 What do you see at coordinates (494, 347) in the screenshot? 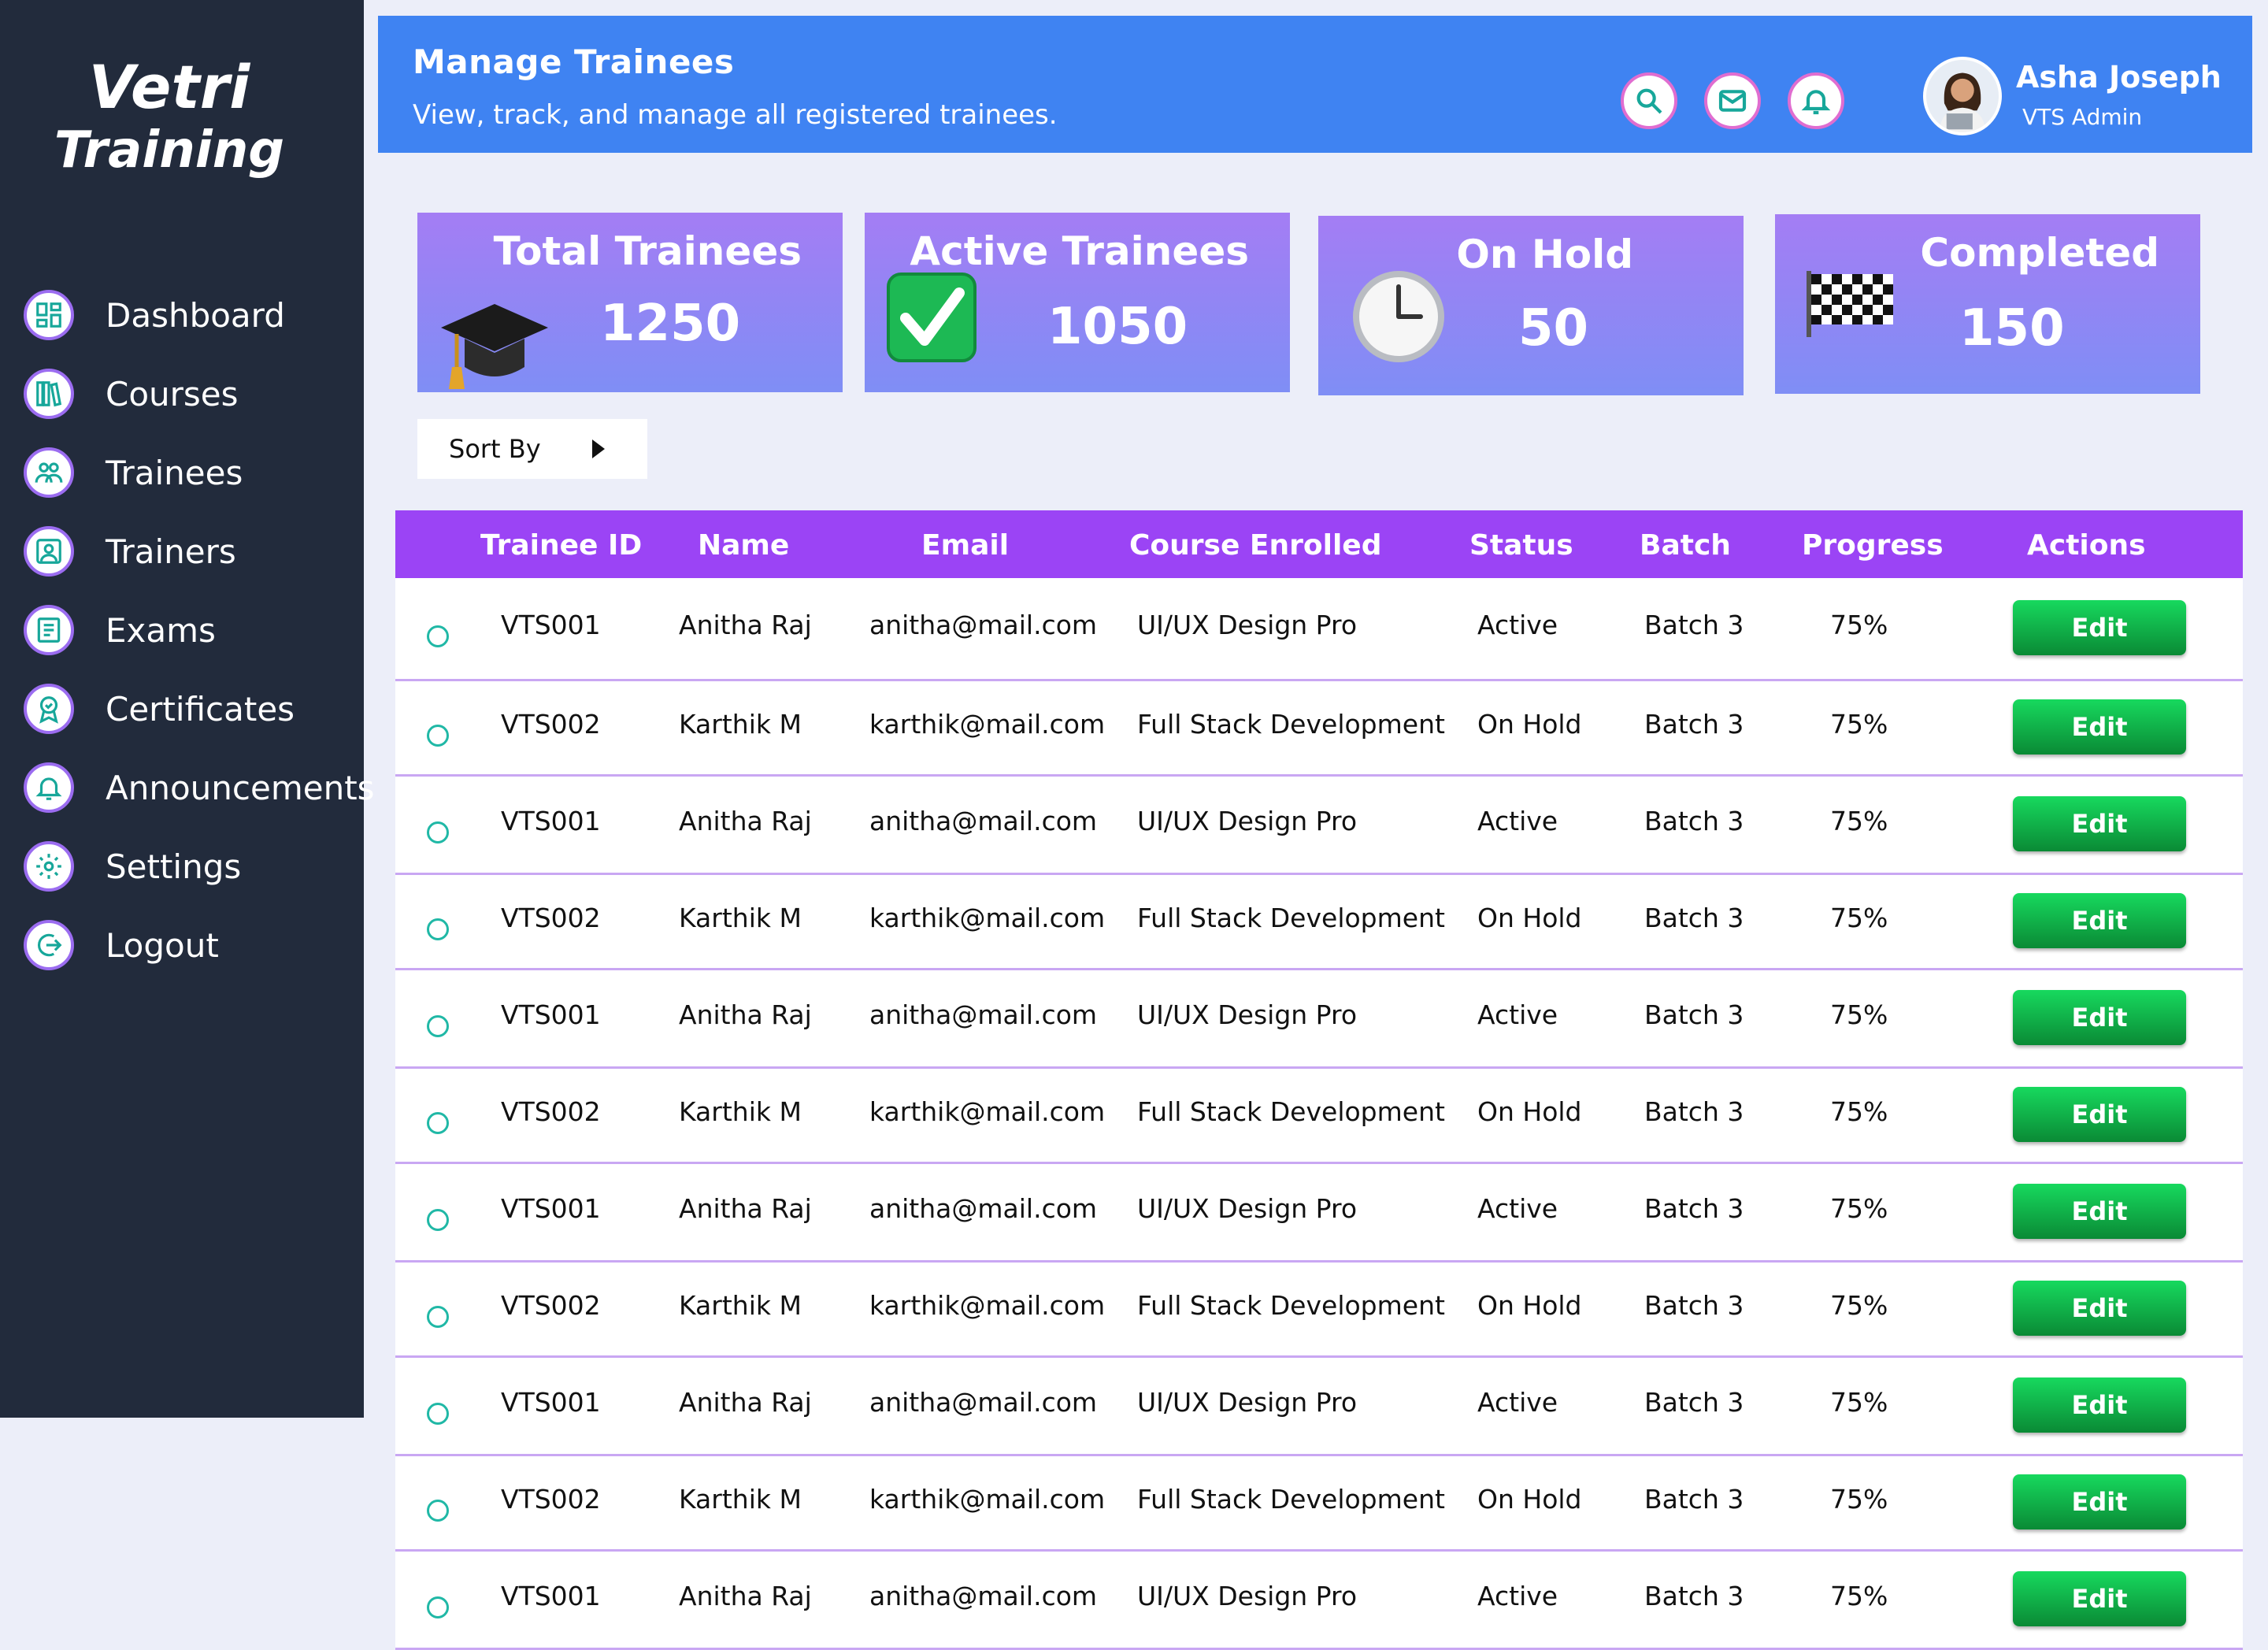
I see `graduation-cap-icon` at bounding box center [494, 347].